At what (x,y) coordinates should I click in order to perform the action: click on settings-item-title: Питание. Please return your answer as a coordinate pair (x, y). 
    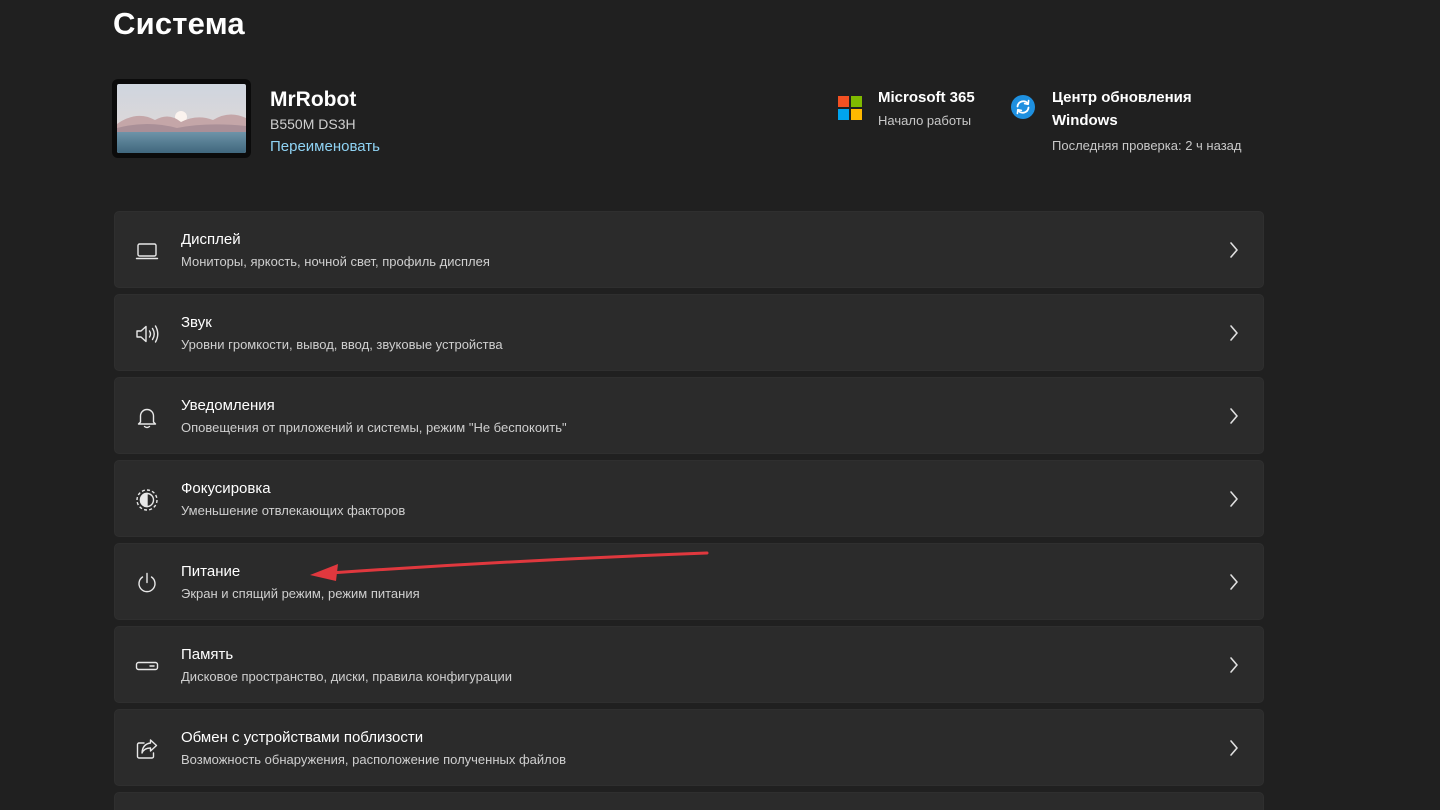
    Looking at the image, I should click on (211, 571).